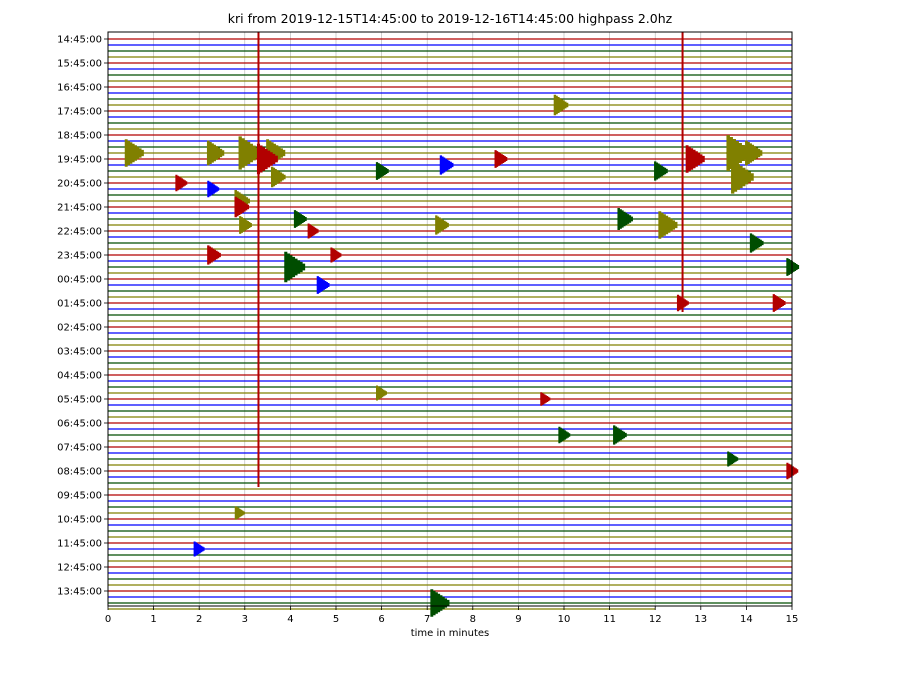  Describe the element at coordinates (655, 619) in the screenshot. I see `x-tick-label: 12` at that location.